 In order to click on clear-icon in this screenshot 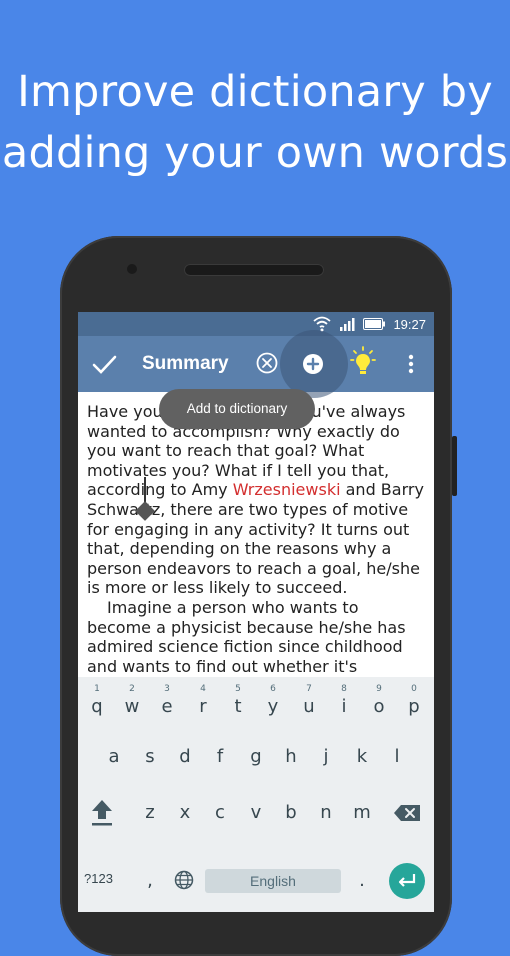, I will do `click(267, 363)`.